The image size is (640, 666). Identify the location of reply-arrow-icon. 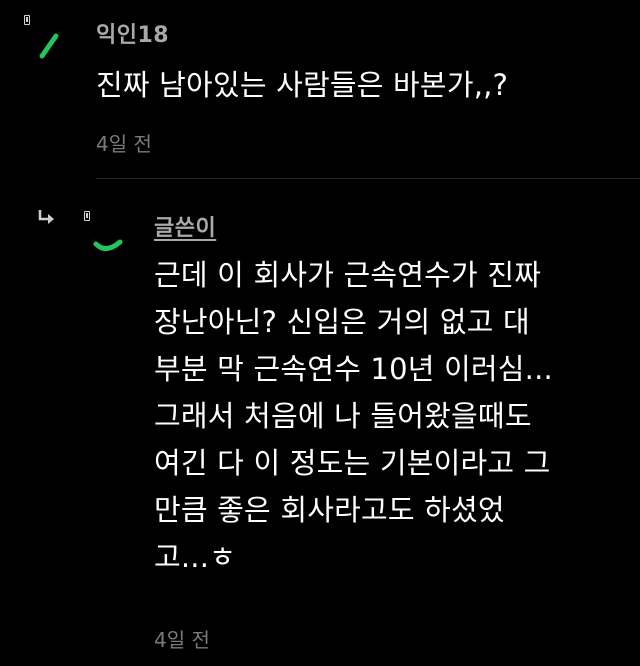
(46, 217).